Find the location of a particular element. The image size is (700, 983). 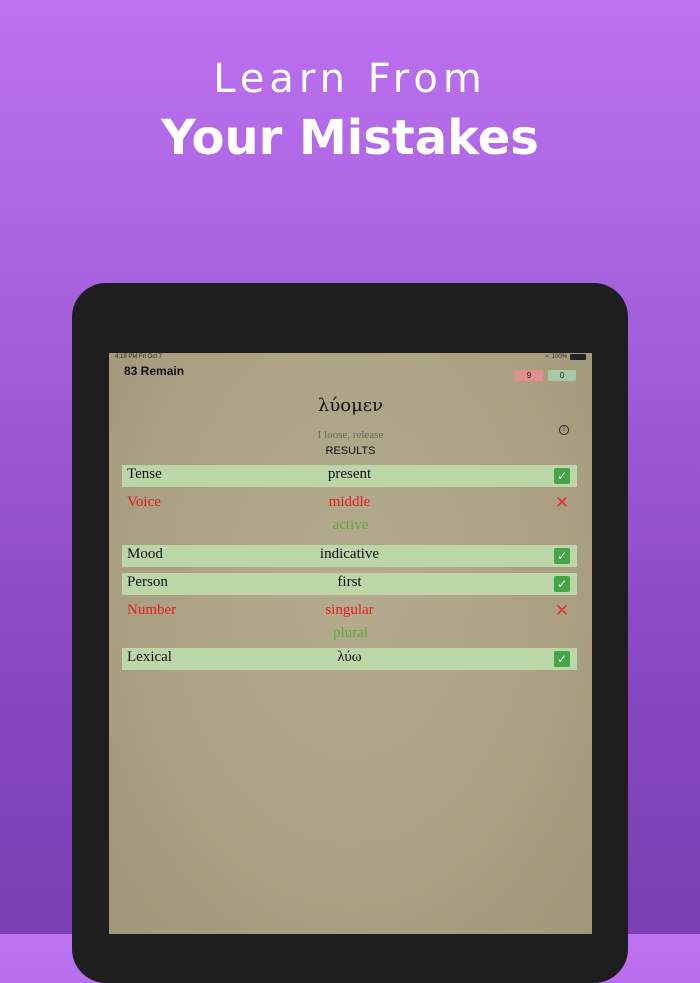

status-right: ≈ 100% is located at coordinates (565, 357).